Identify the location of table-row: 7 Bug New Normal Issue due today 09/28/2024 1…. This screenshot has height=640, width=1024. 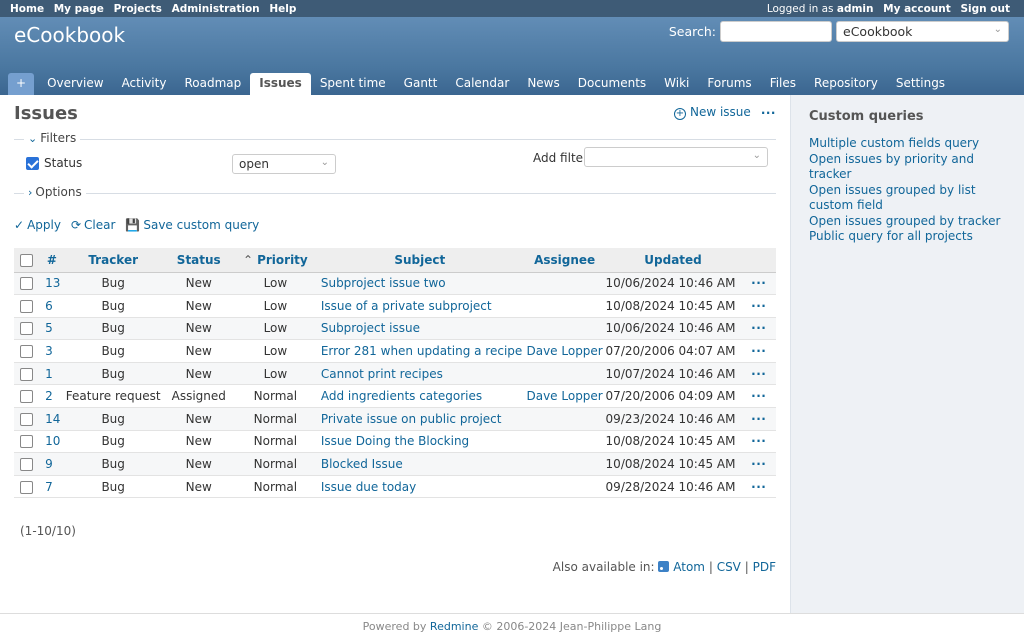
(395, 487).